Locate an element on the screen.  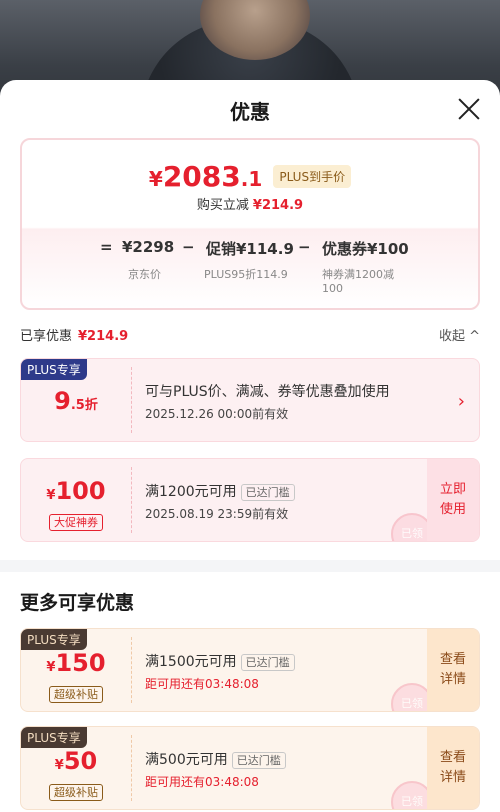
more-offers-title: 更多可享优惠 is located at coordinates (77, 603).